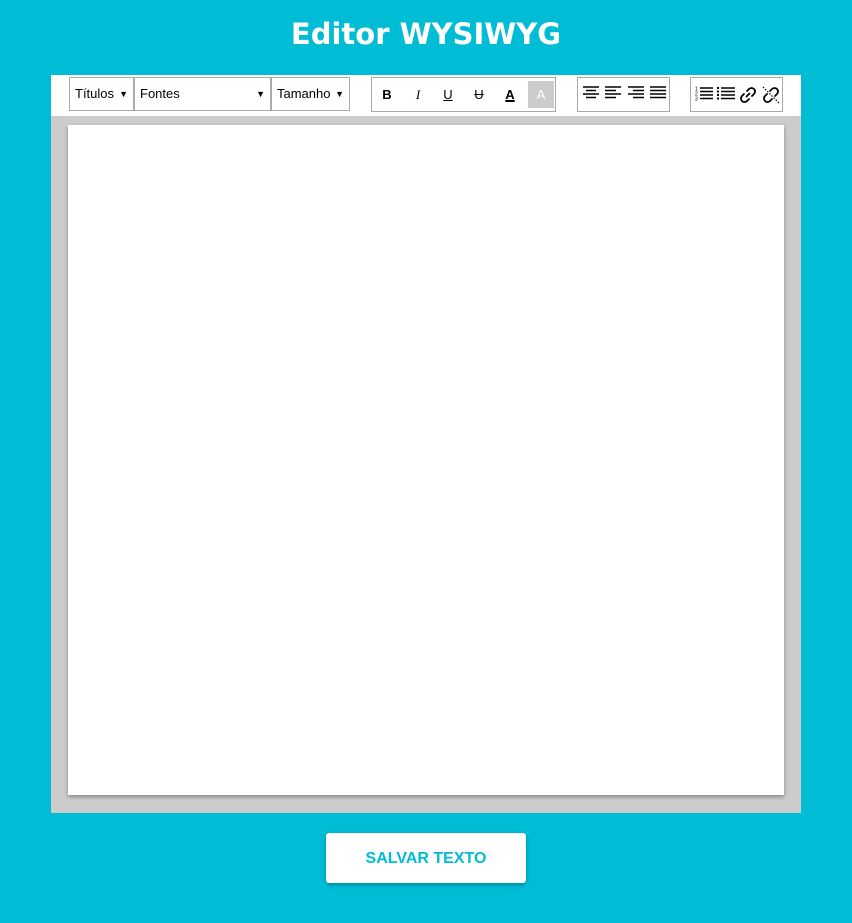 The image size is (852, 923). I want to click on strikethrough-button: U, so click(479, 94).